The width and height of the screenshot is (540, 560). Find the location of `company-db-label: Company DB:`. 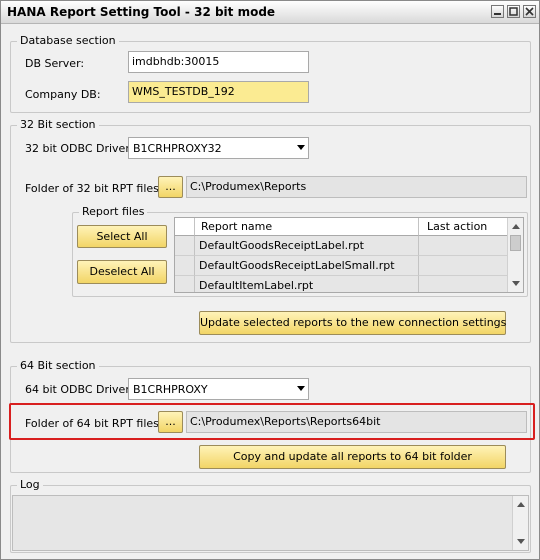

company-db-label: Company DB: is located at coordinates (63, 94).